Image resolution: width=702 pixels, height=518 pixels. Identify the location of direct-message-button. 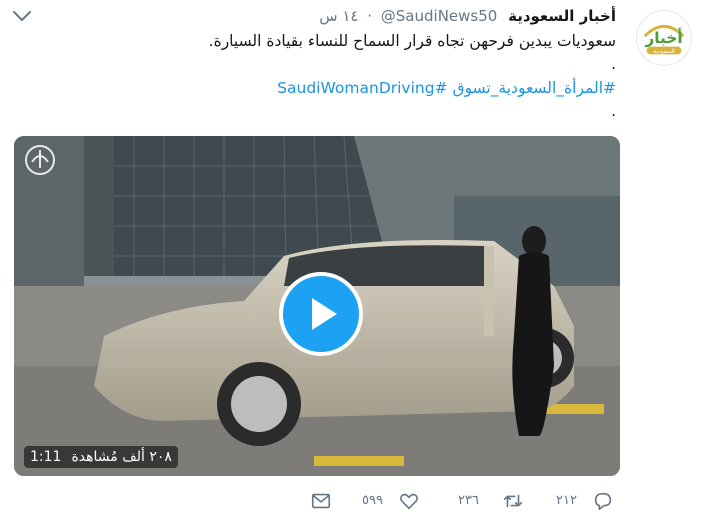
(321, 501).